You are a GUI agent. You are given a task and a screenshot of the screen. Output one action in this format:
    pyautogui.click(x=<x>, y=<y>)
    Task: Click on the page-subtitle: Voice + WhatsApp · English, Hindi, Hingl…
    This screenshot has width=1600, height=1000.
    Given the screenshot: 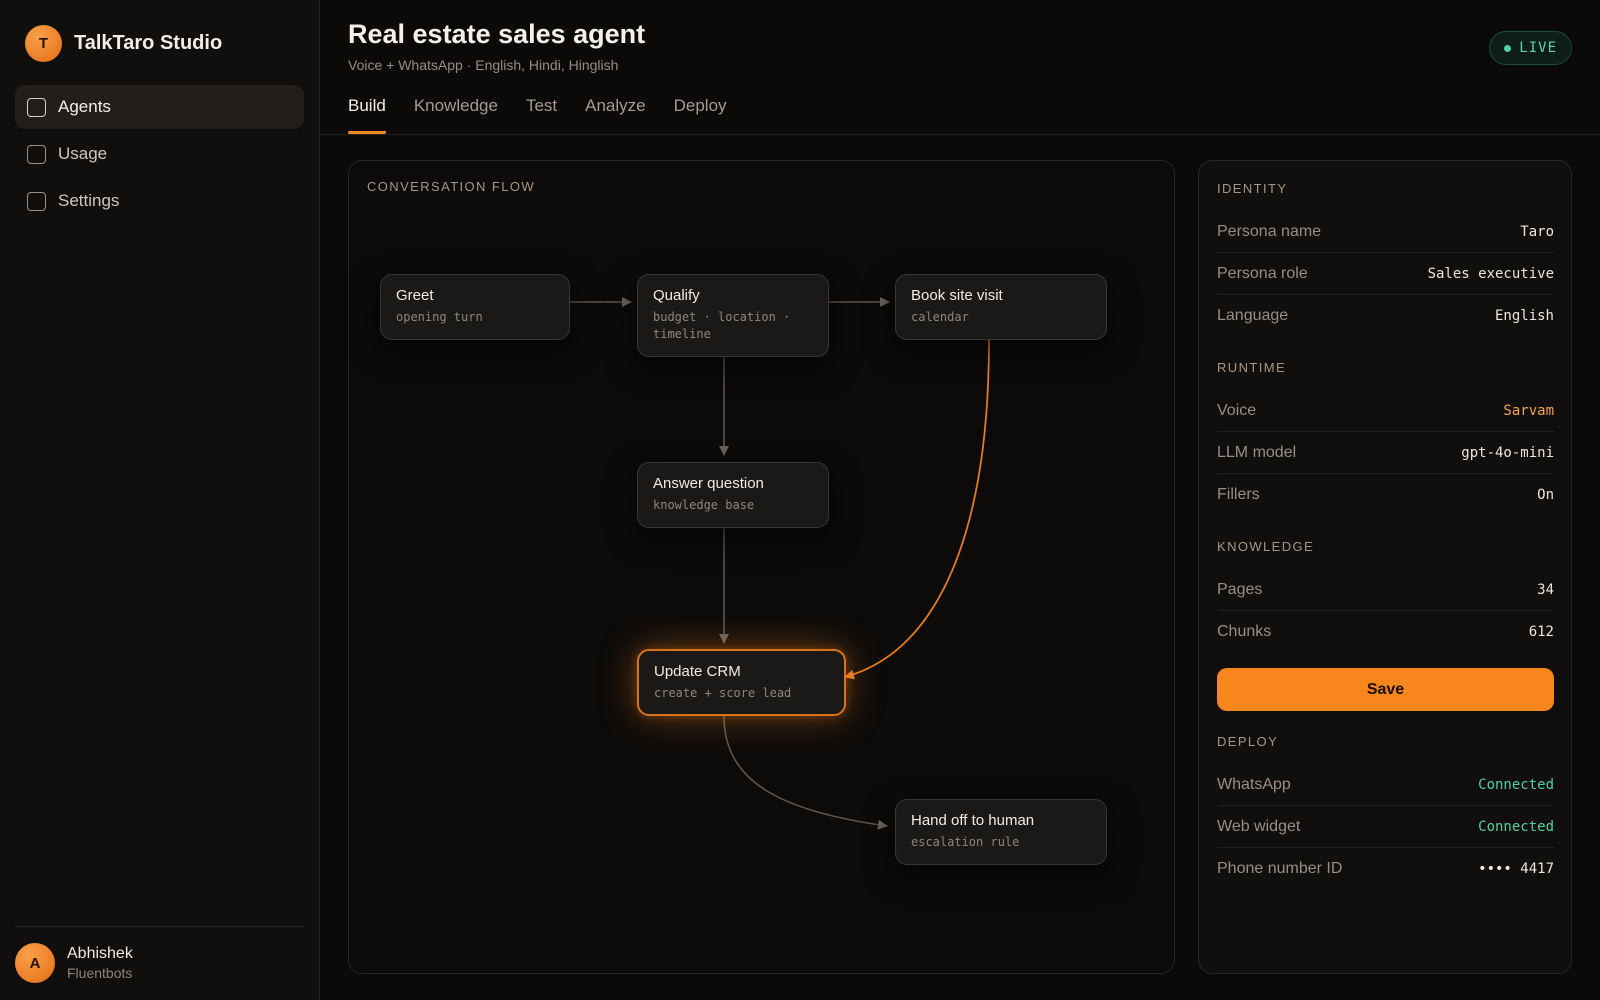 What is the action you would take?
    pyautogui.click(x=483, y=65)
    